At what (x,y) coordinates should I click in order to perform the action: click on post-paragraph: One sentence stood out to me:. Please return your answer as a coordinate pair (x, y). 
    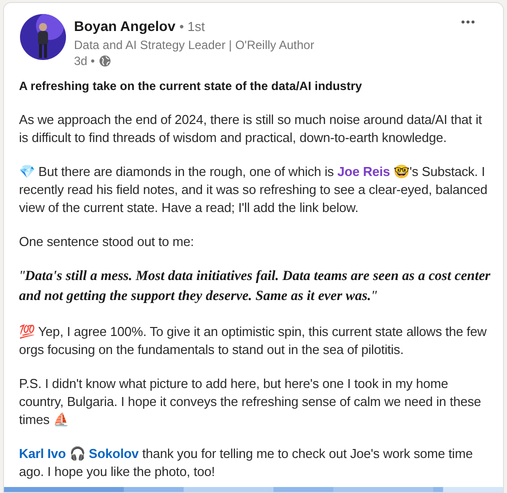
    Looking at the image, I should click on (107, 241).